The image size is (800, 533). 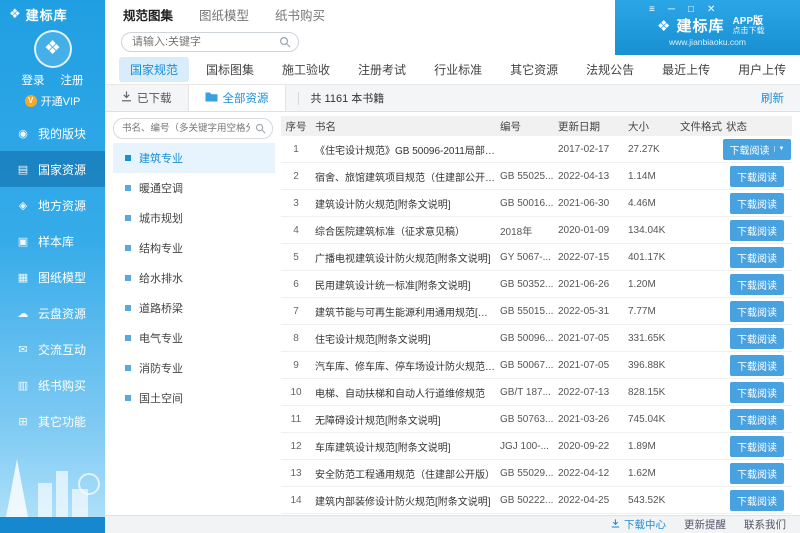 I want to click on book-title: 无障碍设计规范[附条文说明], so click(x=403, y=419).